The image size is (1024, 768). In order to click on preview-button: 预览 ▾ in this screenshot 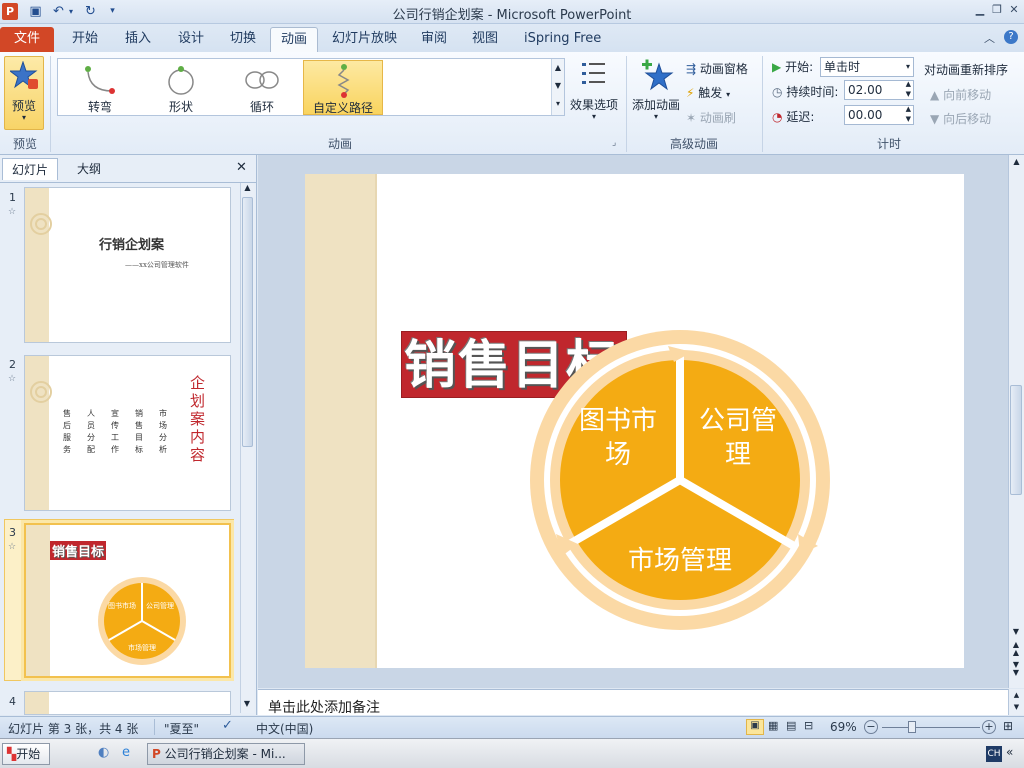, I will do `click(24, 93)`.